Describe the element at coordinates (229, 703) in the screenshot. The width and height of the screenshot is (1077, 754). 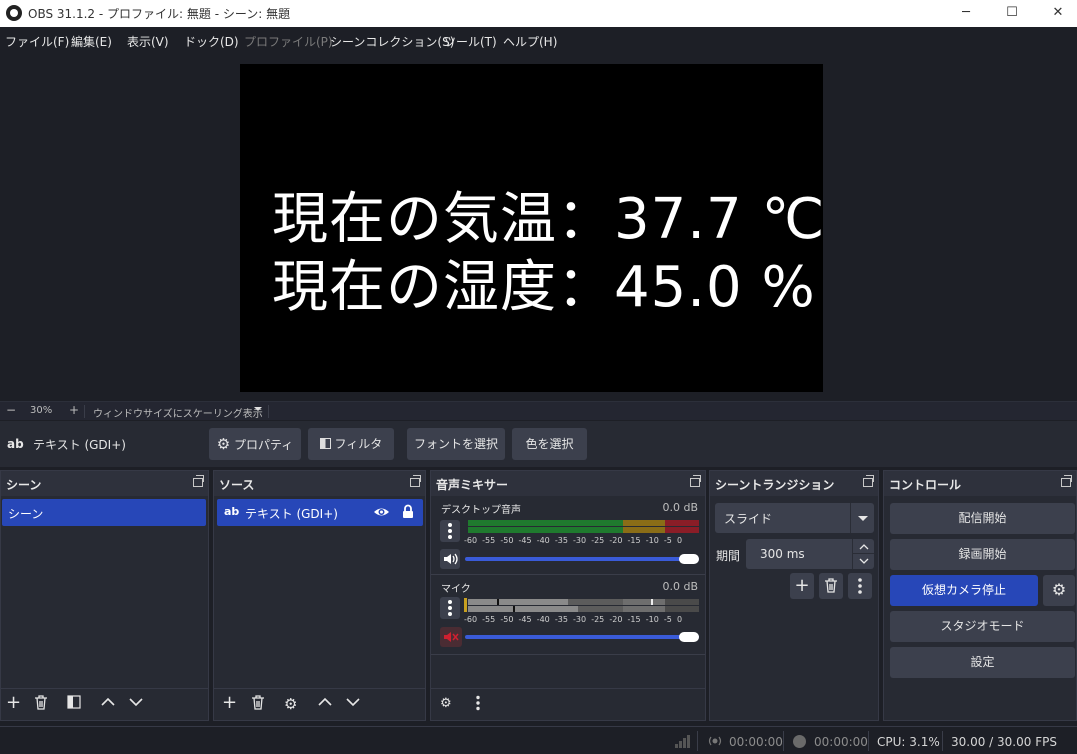
I see `add-source-icon: +` at that location.